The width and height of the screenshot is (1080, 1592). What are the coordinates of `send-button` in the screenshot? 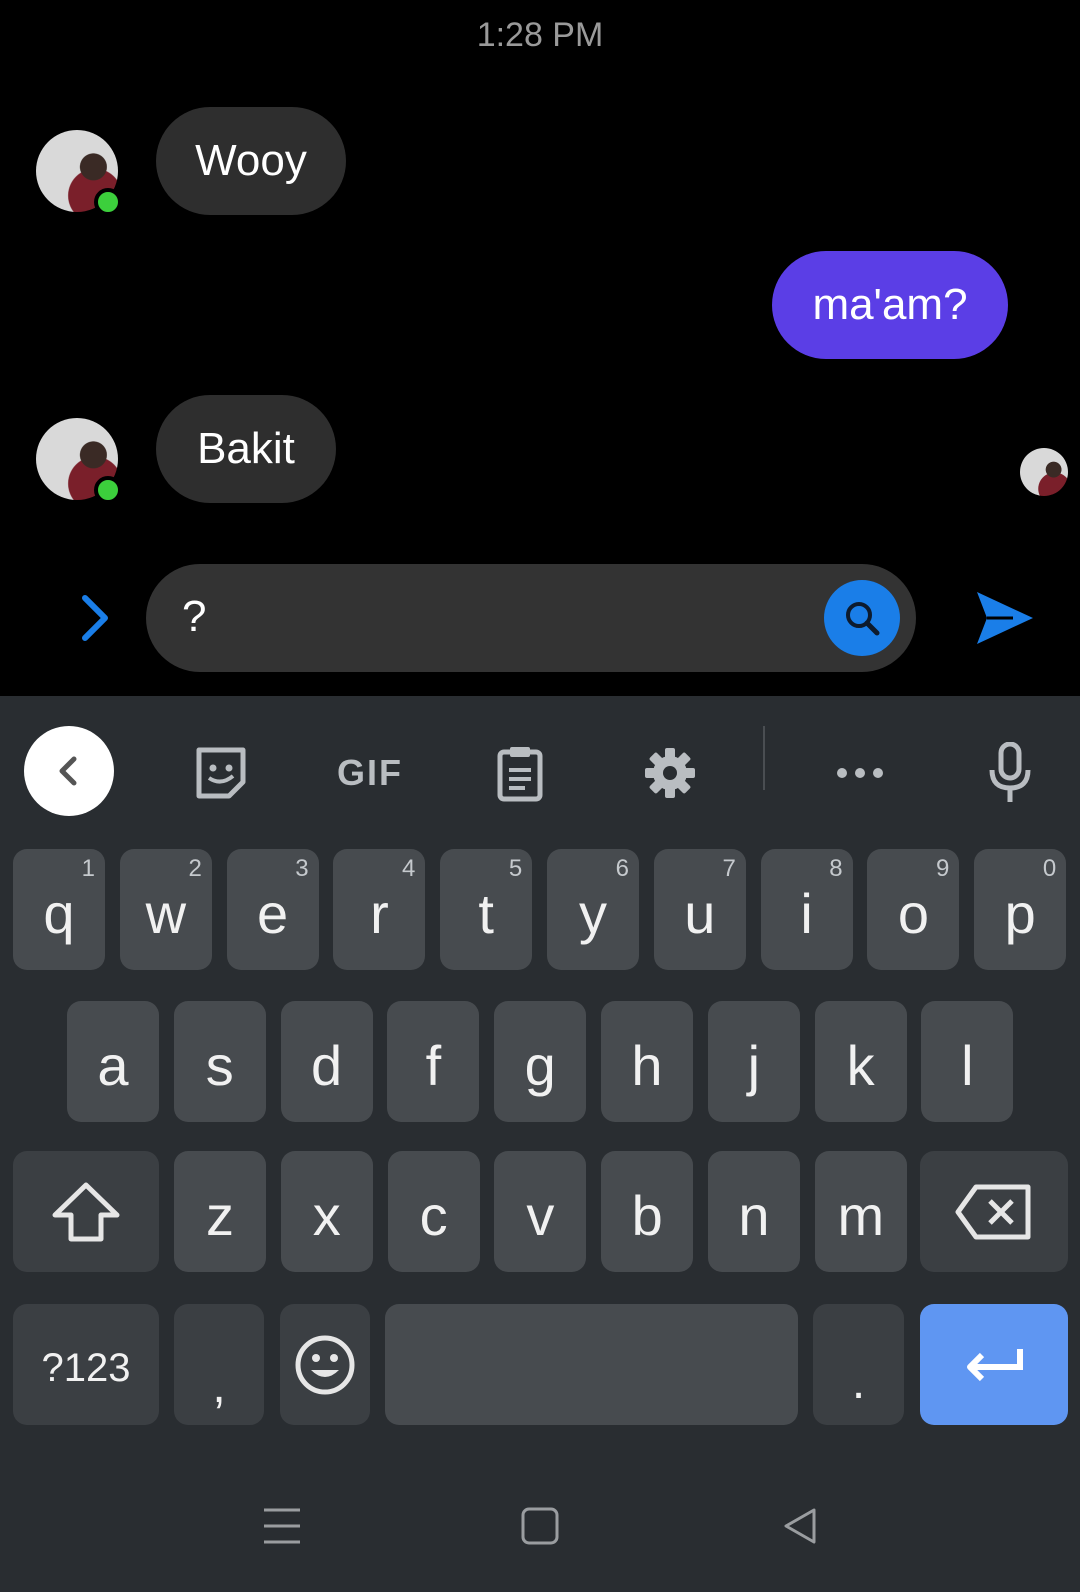 It's located at (1005, 617).